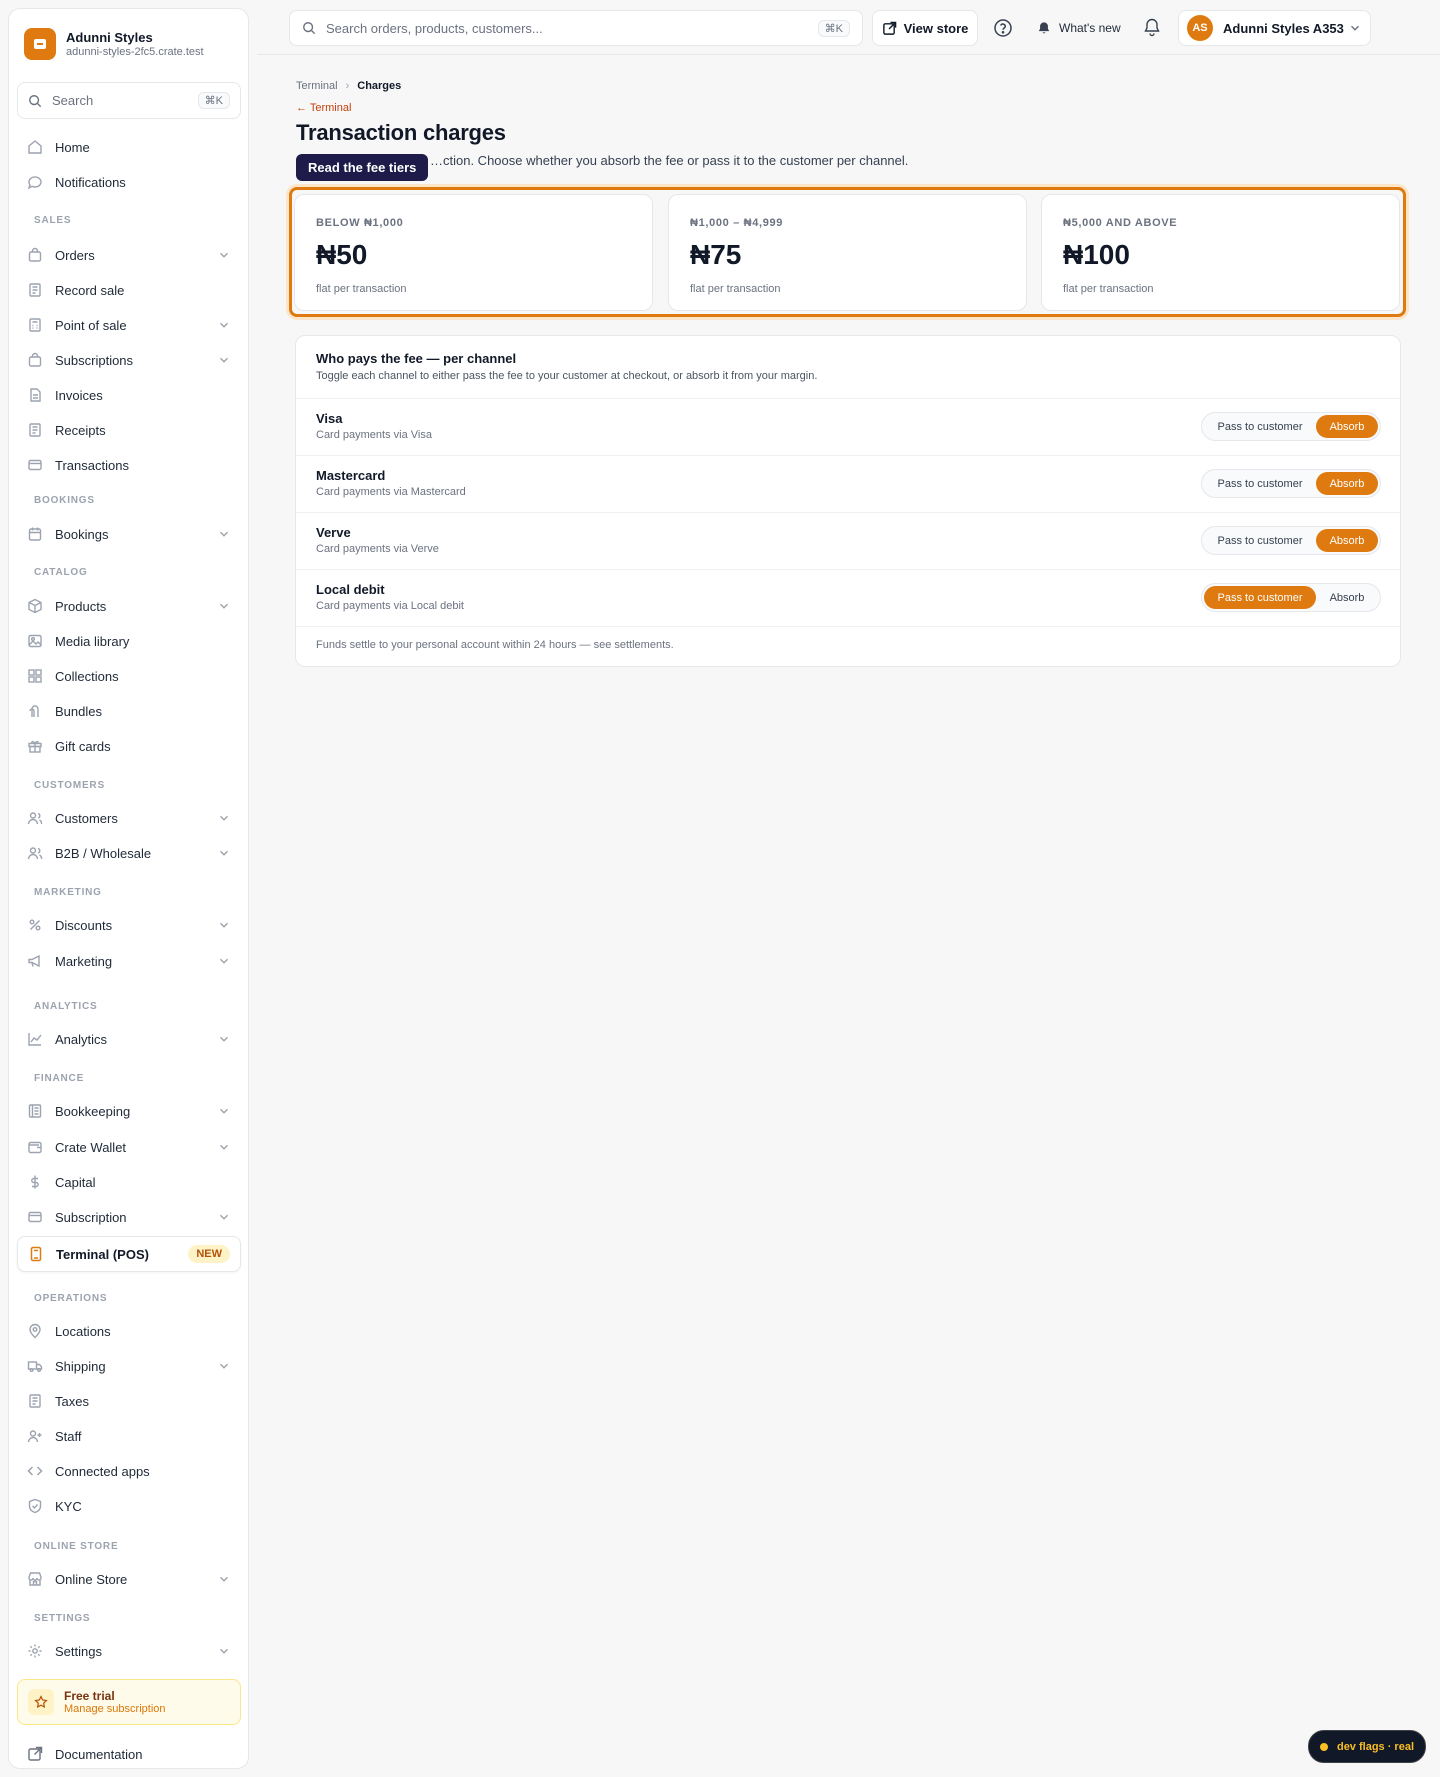 Image resolution: width=1440 pixels, height=1777 pixels. I want to click on sidebar-item-taxes: Taxes, so click(129, 1401).